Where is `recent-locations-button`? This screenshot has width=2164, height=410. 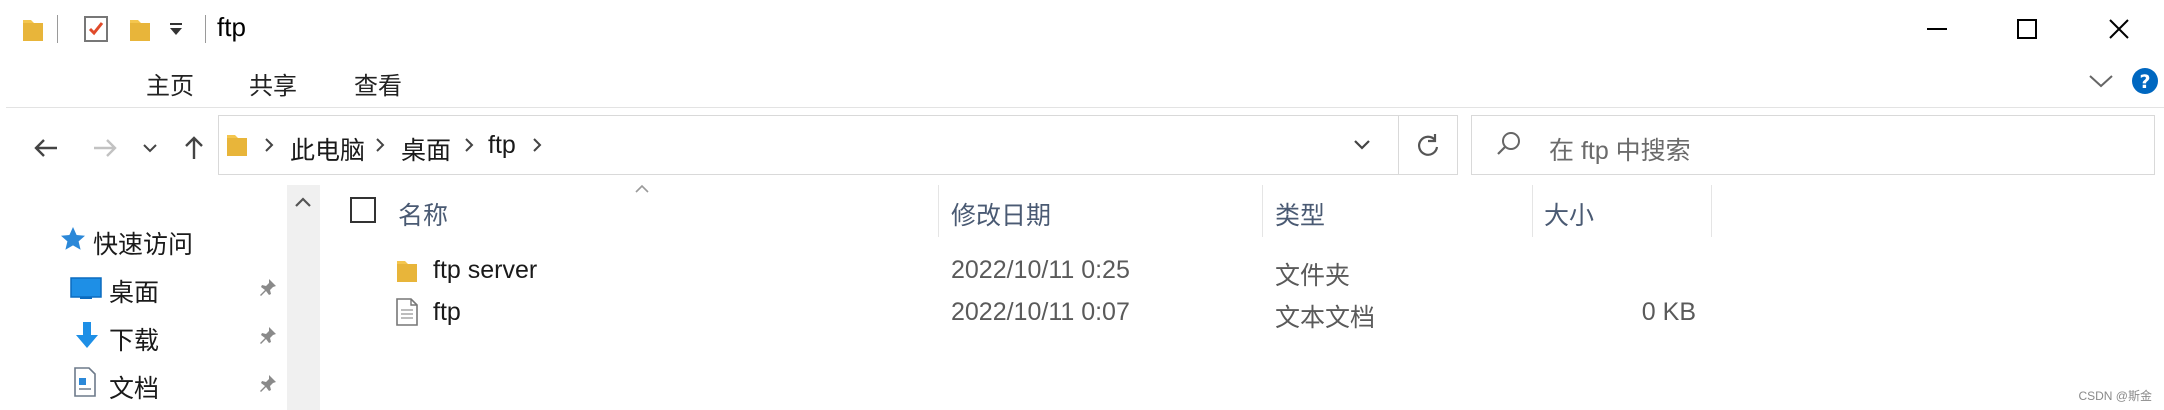
recent-locations-button is located at coordinates (150, 148).